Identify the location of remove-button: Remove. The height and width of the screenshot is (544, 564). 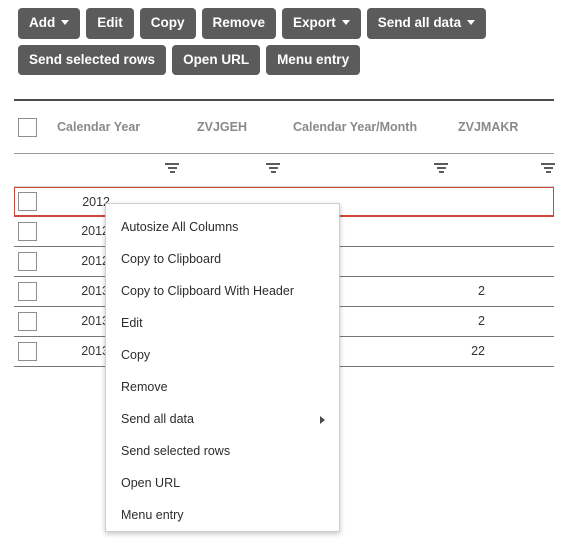
(239, 23).